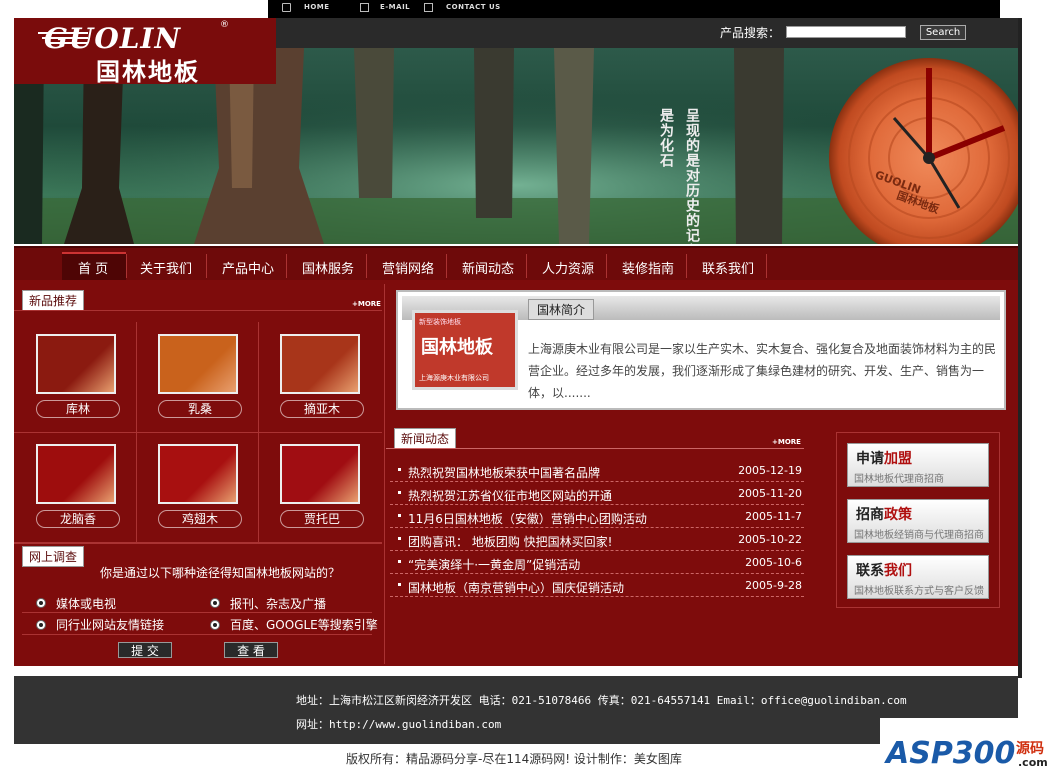 The width and height of the screenshot is (1056, 774). Describe the element at coordinates (278, 603) in the screenshot. I see `poll-option: 报刊、杂志及广播` at that location.